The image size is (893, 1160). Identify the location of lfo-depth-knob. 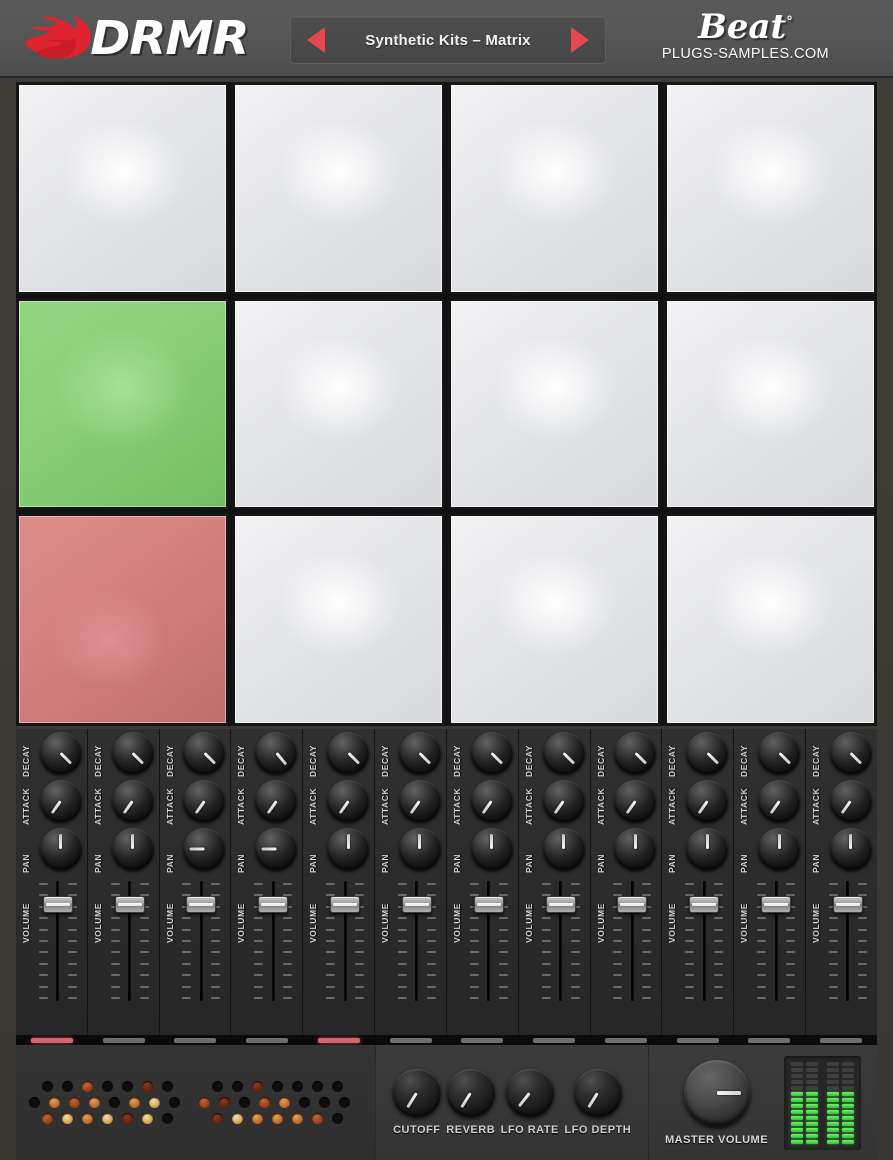
(597, 1093).